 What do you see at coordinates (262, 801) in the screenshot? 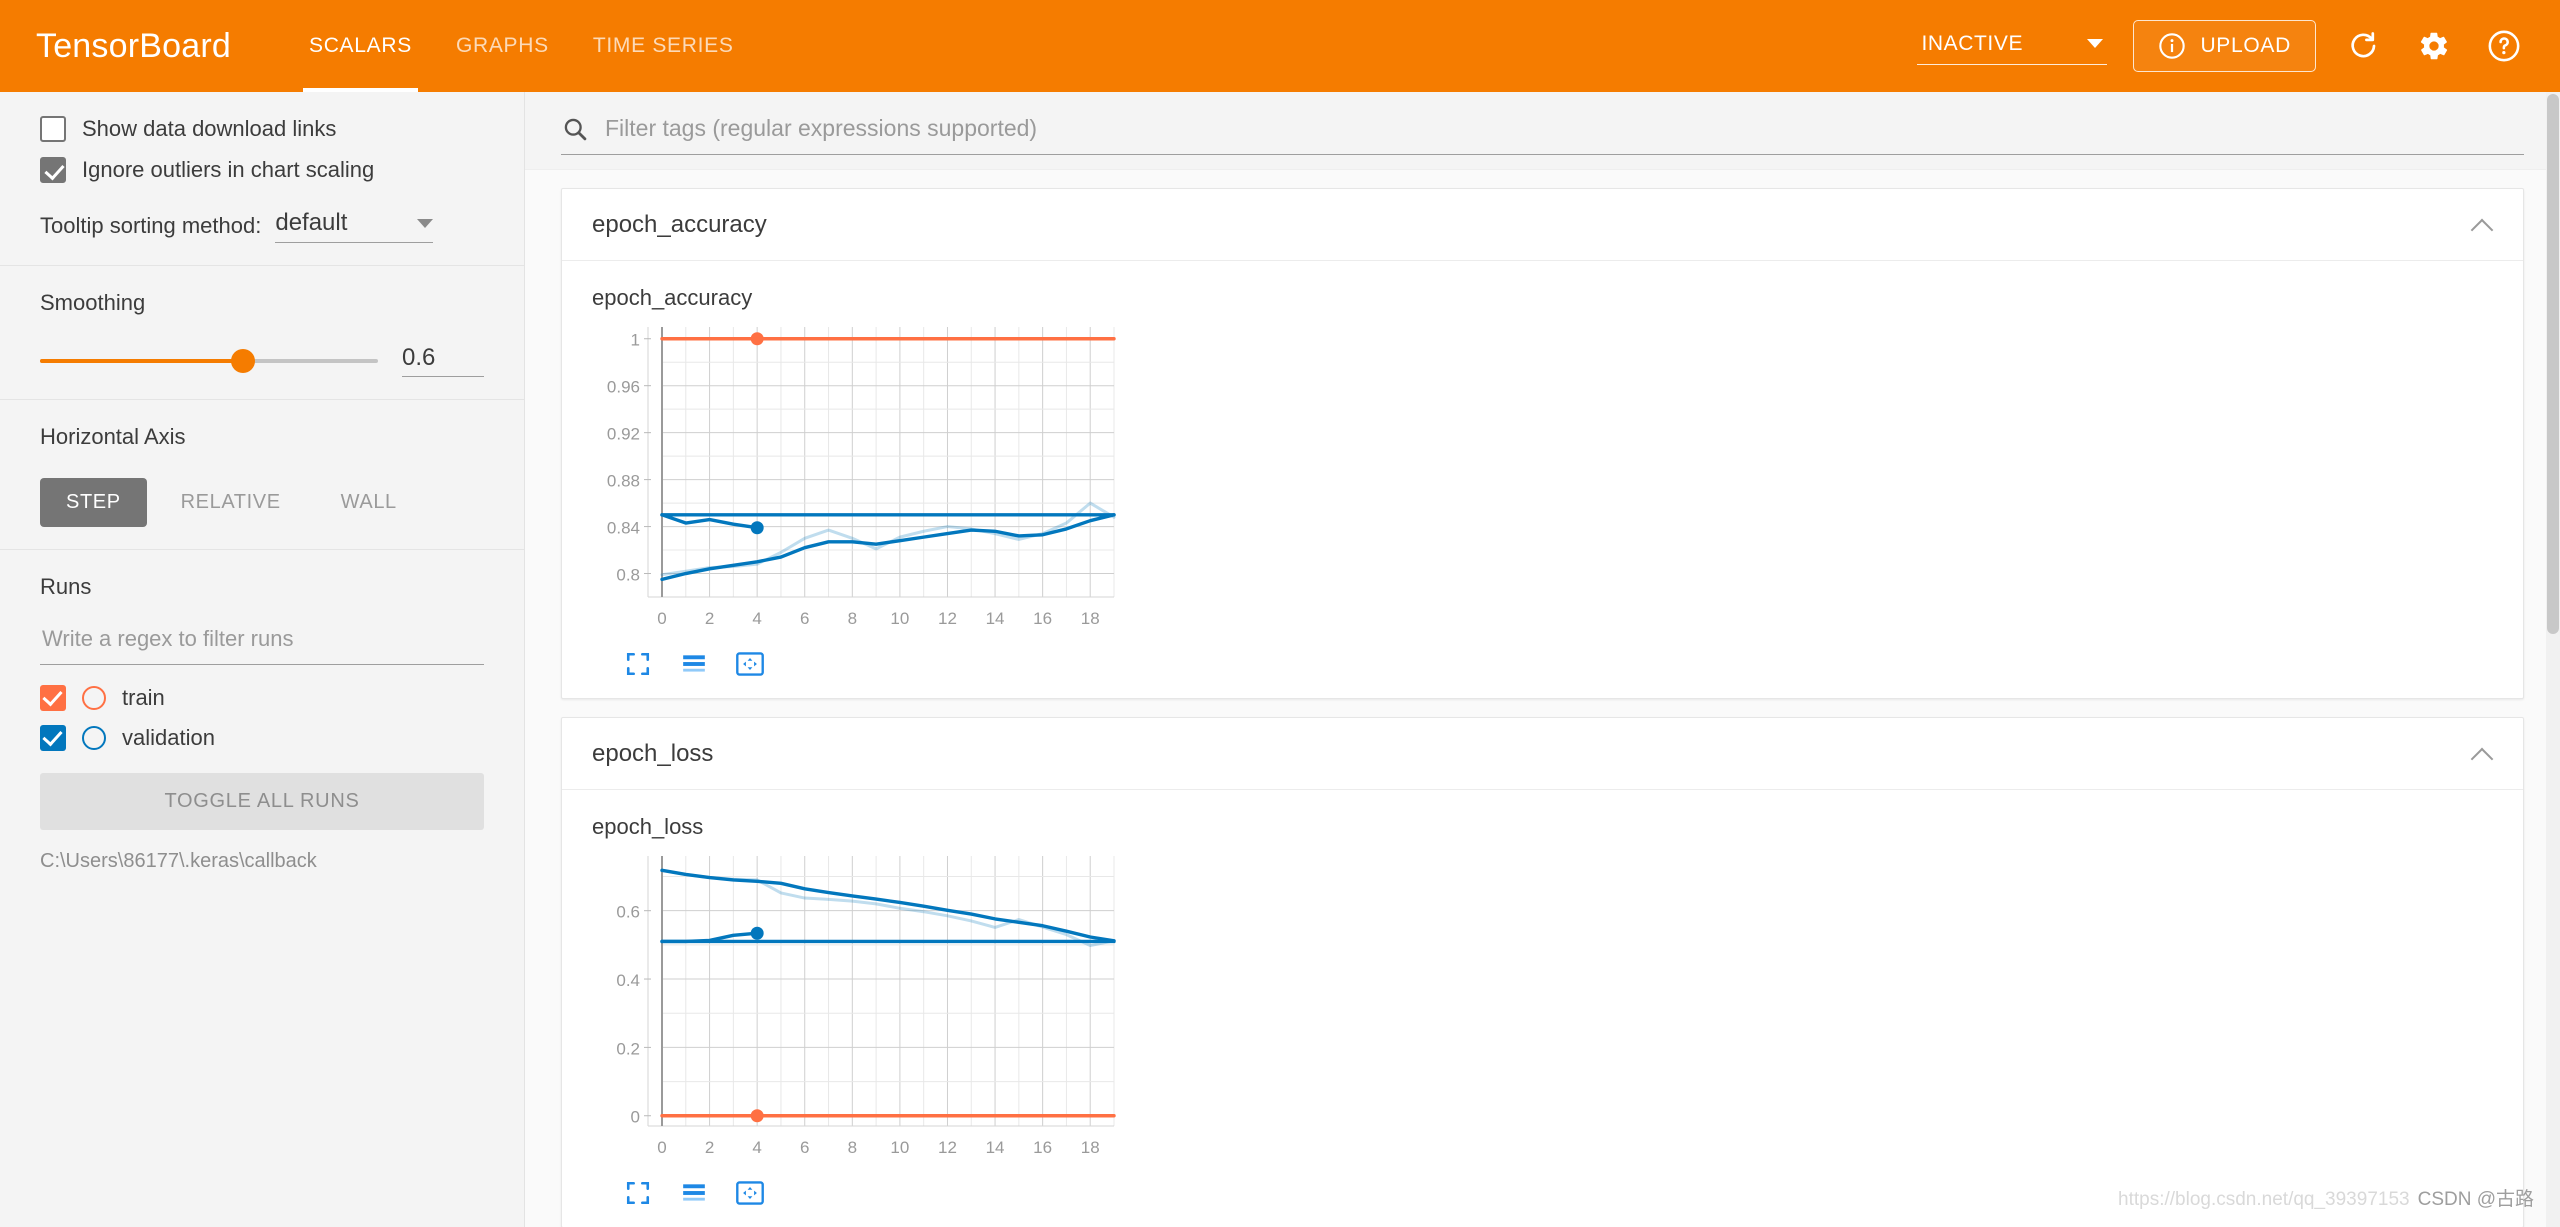
I see `toggle-all-runs-button: TOGGLE ALL RUNS` at bounding box center [262, 801].